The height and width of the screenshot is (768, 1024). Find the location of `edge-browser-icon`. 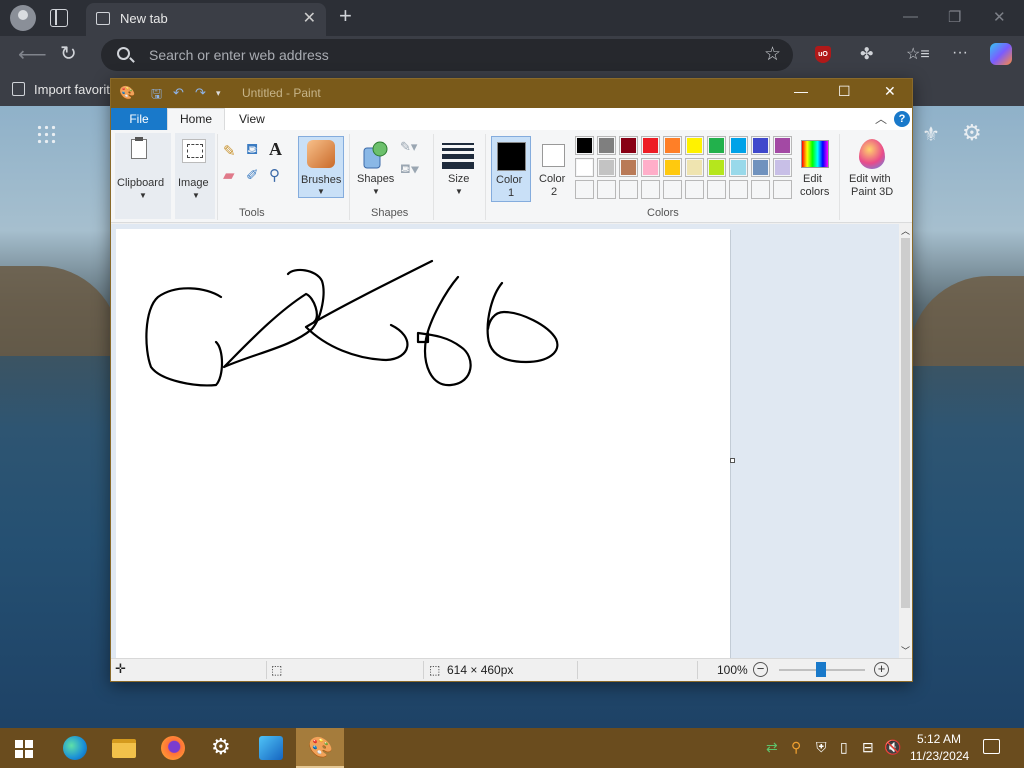

edge-browser-icon is located at coordinates (75, 748).